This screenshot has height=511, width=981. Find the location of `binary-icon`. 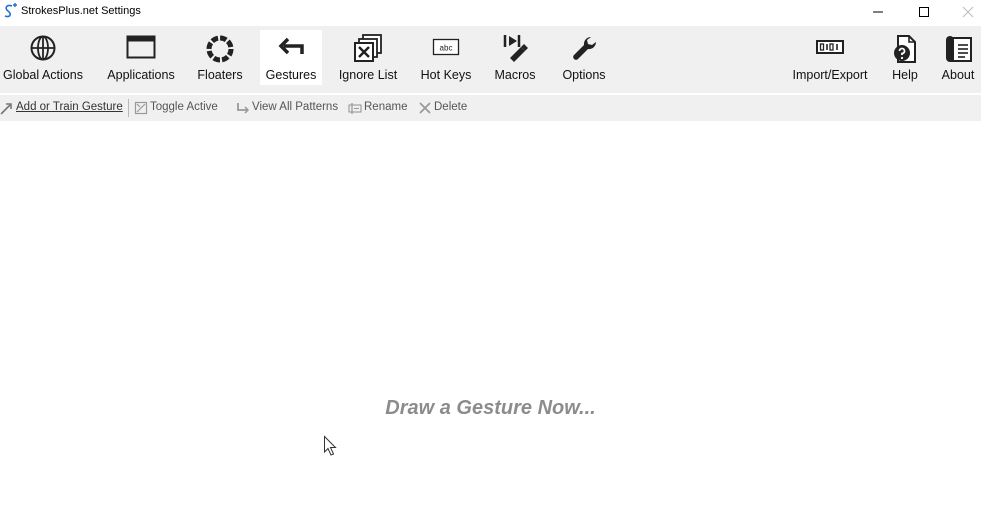

binary-icon is located at coordinates (830, 47).